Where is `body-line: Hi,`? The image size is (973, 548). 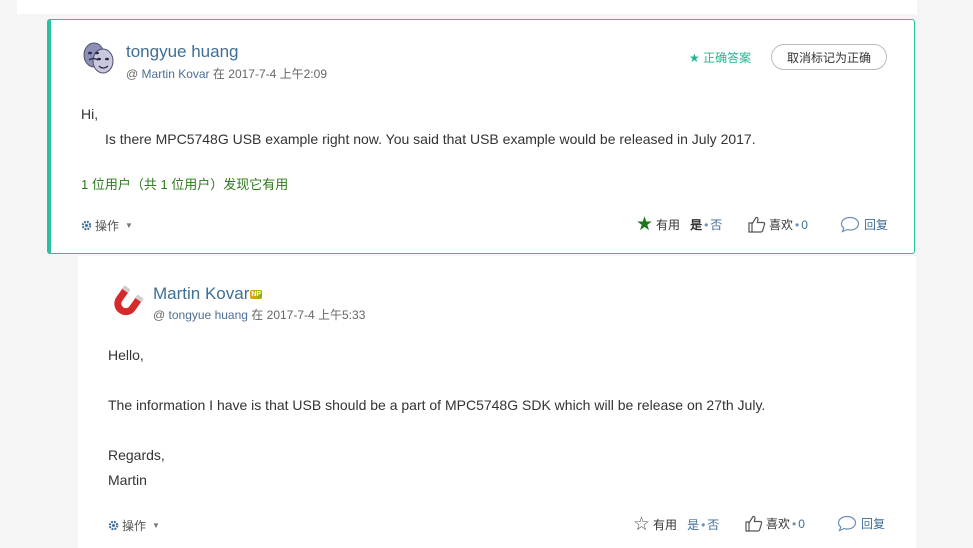
body-line: Hi, is located at coordinates (90, 114).